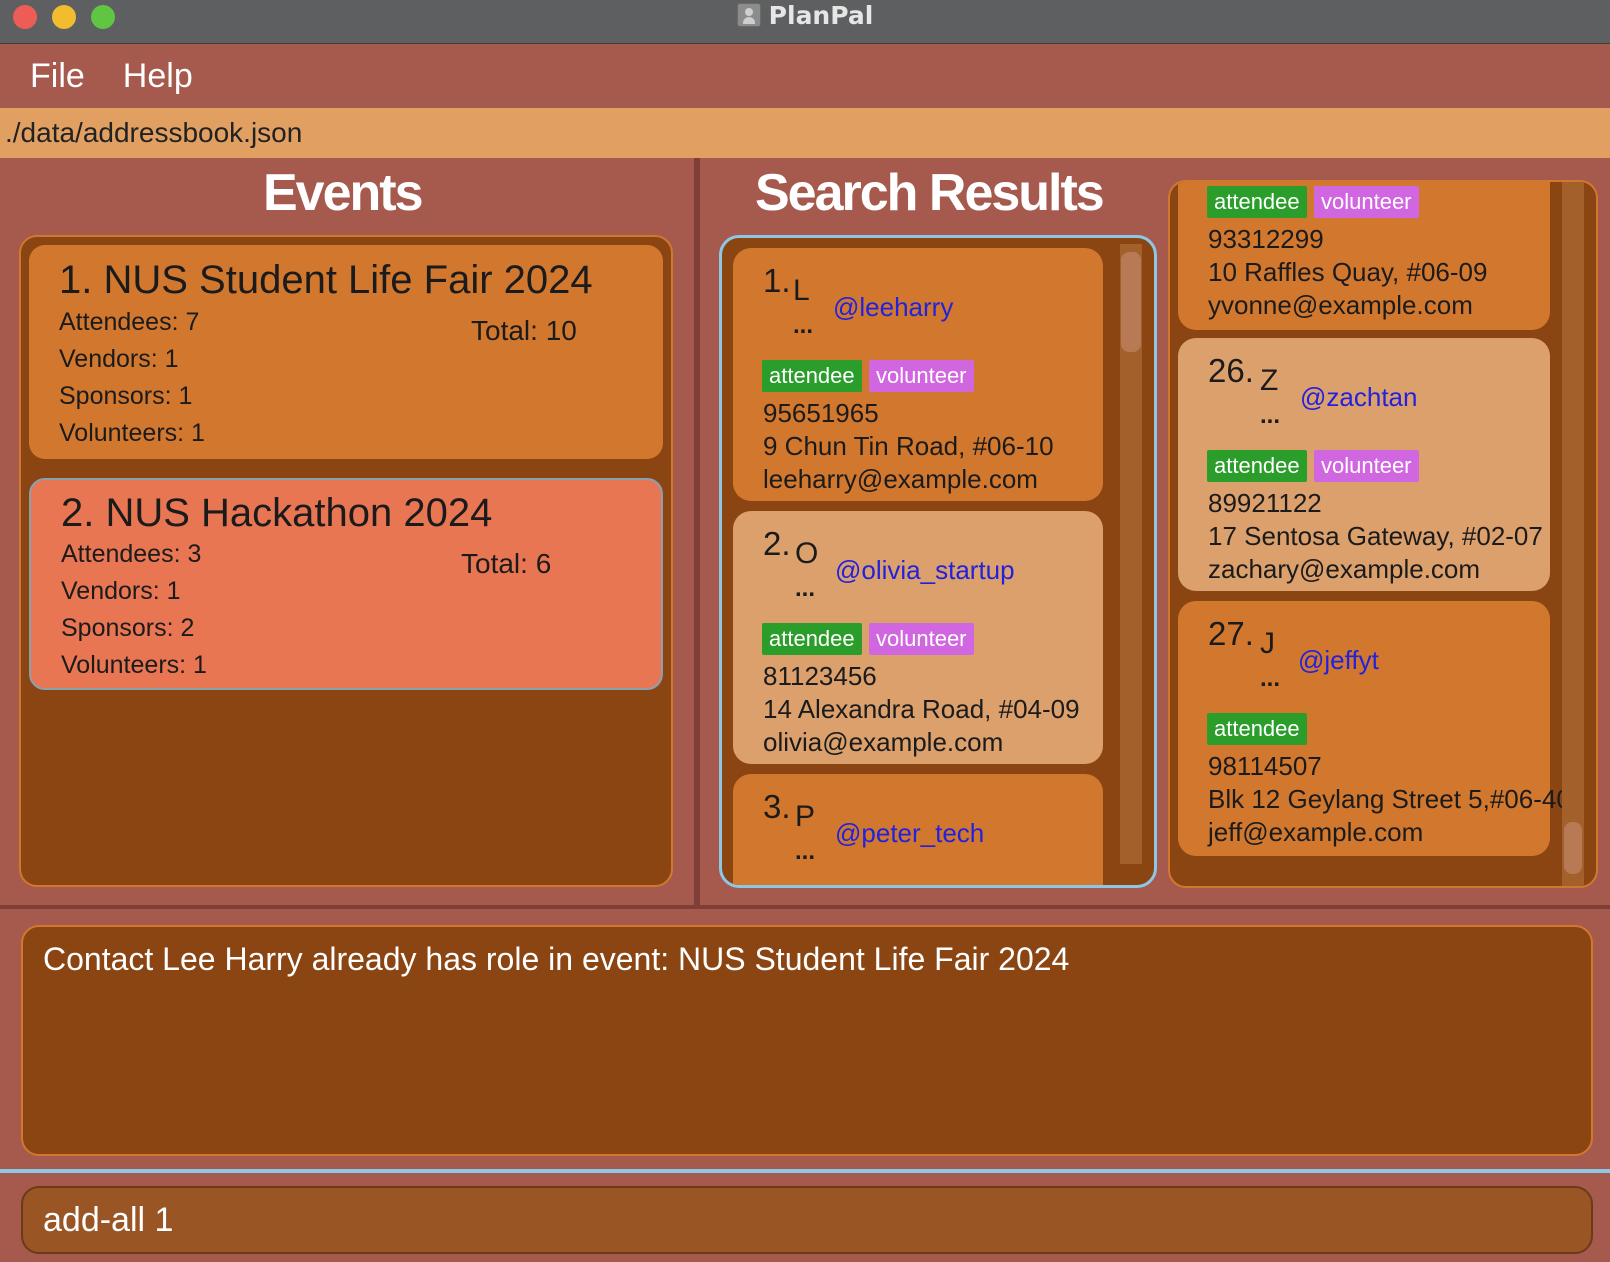 Image resolution: width=1610 pixels, height=1262 pixels. What do you see at coordinates (930, 193) in the screenshot?
I see `search-results-heading: Search Results` at bounding box center [930, 193].